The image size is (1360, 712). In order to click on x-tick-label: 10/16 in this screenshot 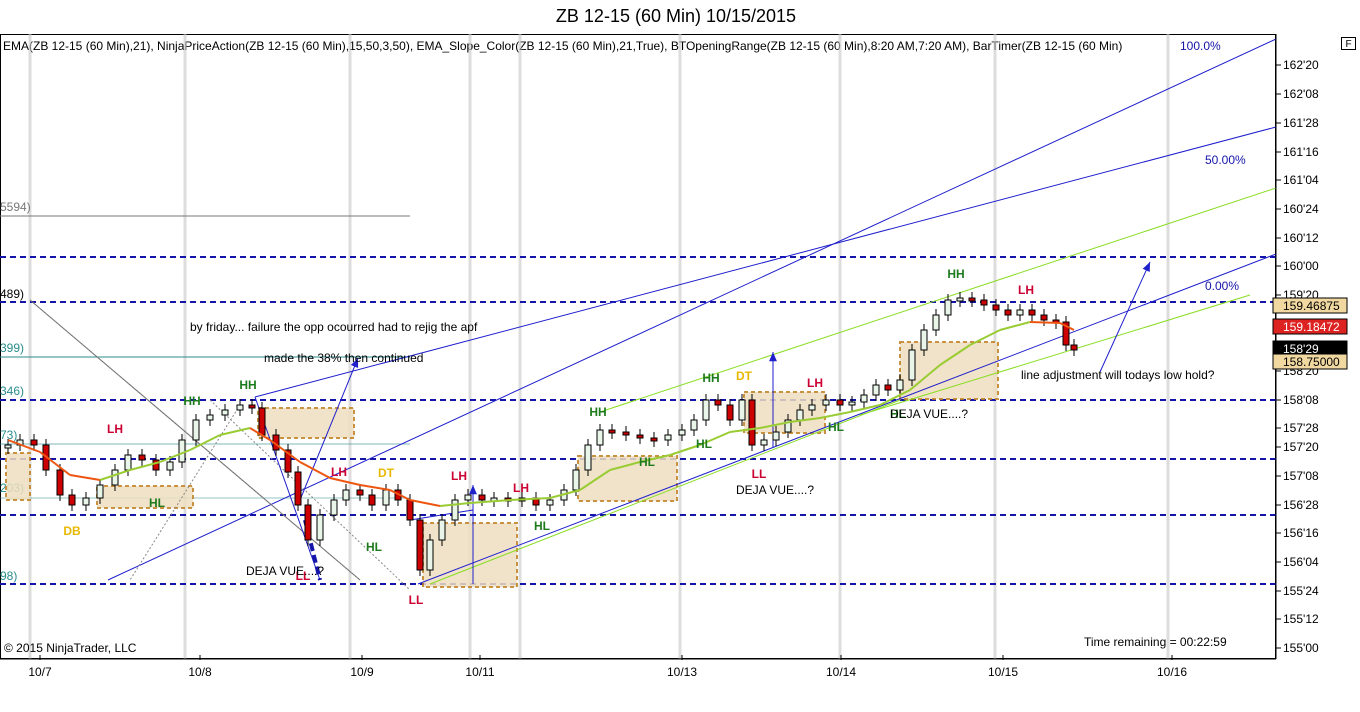, I will do `click(1172, 672)`.